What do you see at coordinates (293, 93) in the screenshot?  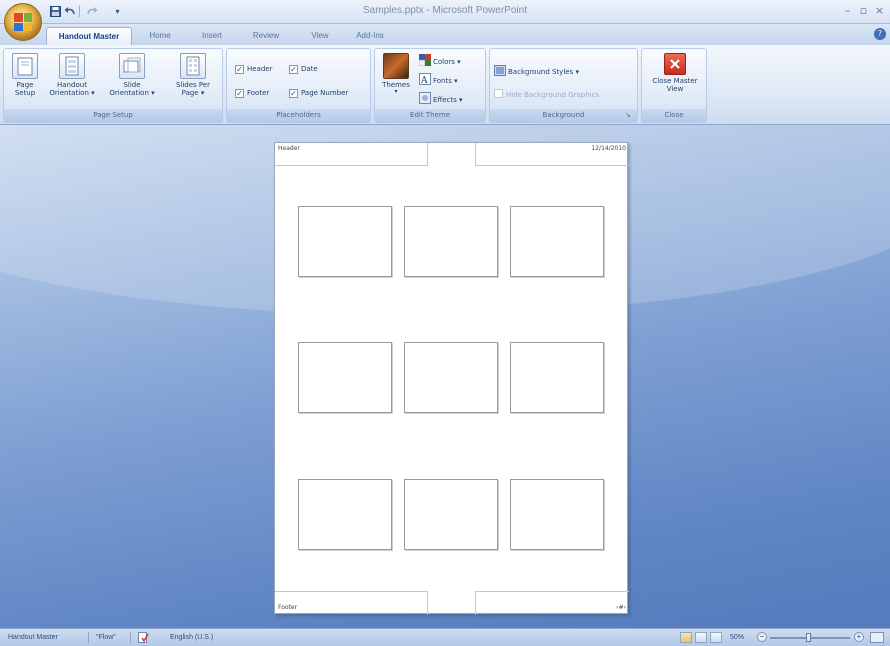 I see `page-number-check-icon: ✓` at bounding box center [293, 93].